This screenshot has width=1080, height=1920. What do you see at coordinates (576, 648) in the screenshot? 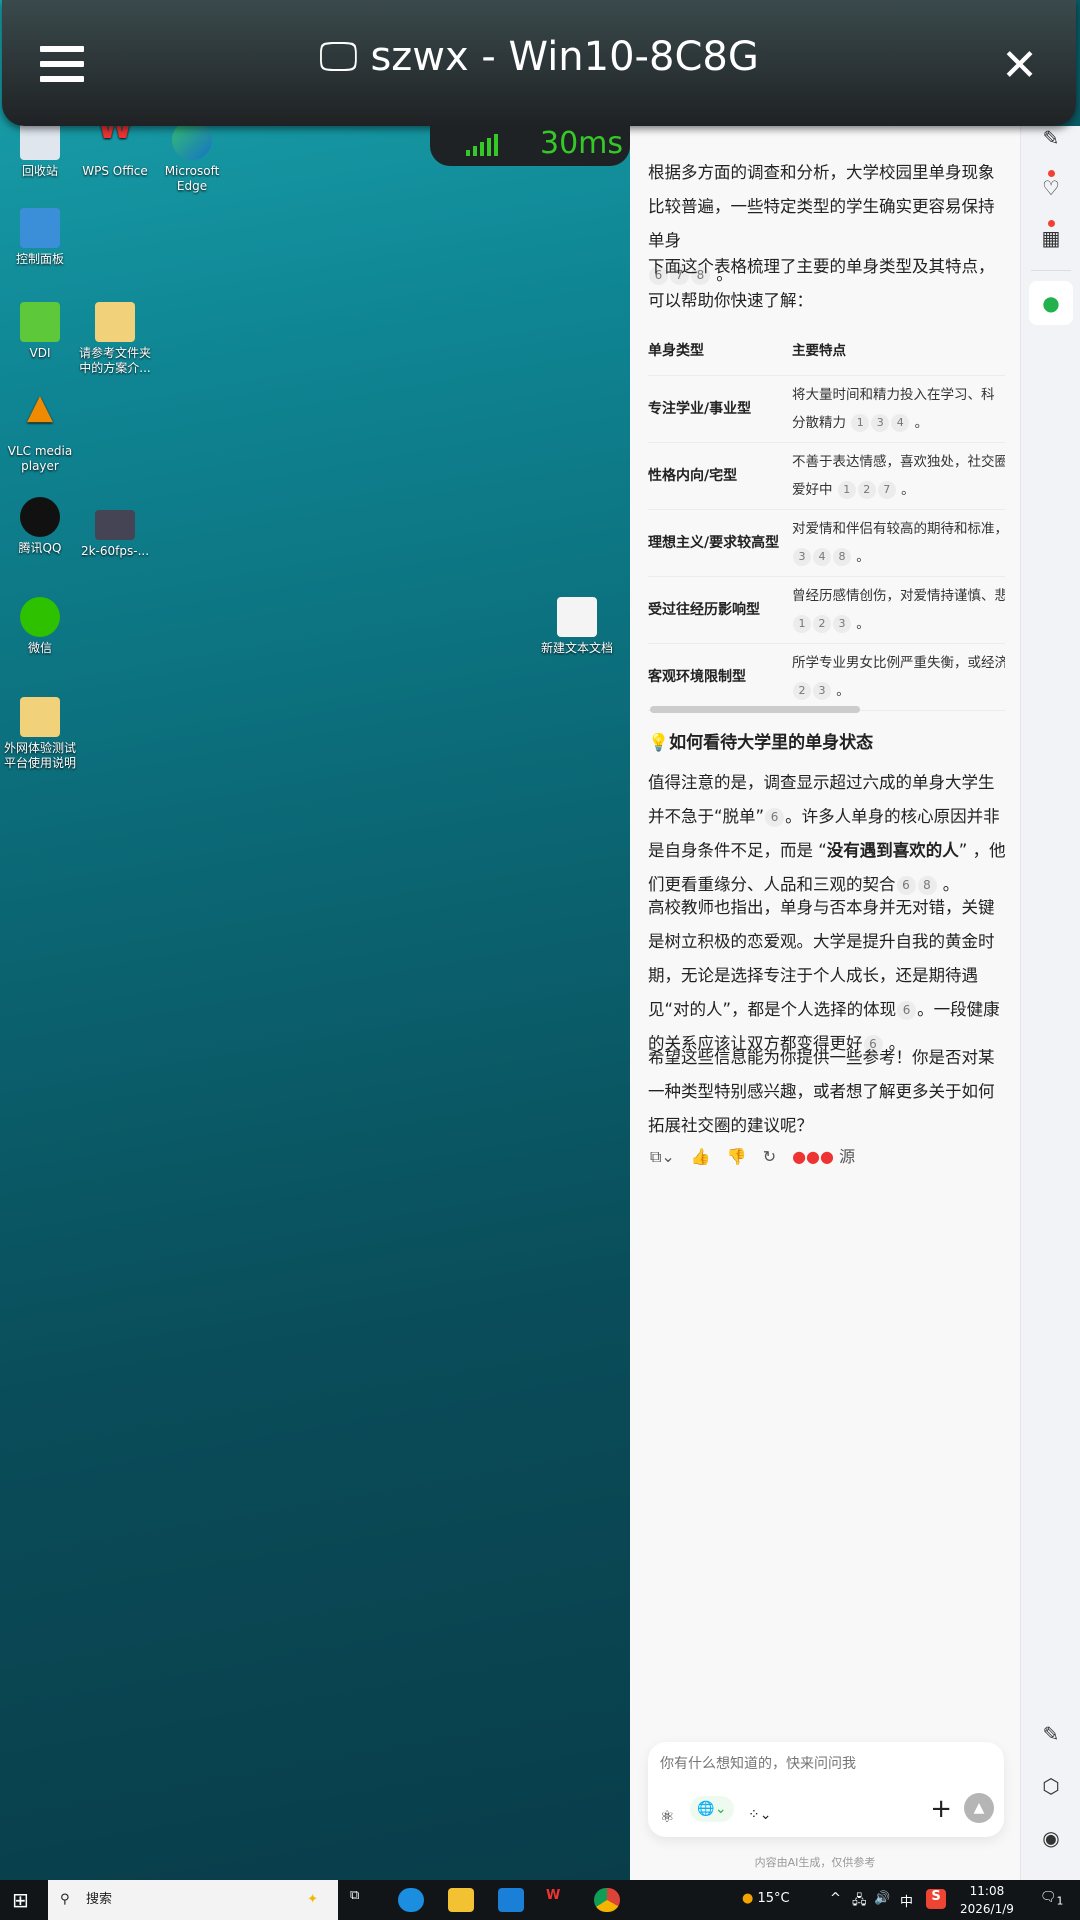
I see `icon-label: 新建文本文档` at bounding box center [576, 648].